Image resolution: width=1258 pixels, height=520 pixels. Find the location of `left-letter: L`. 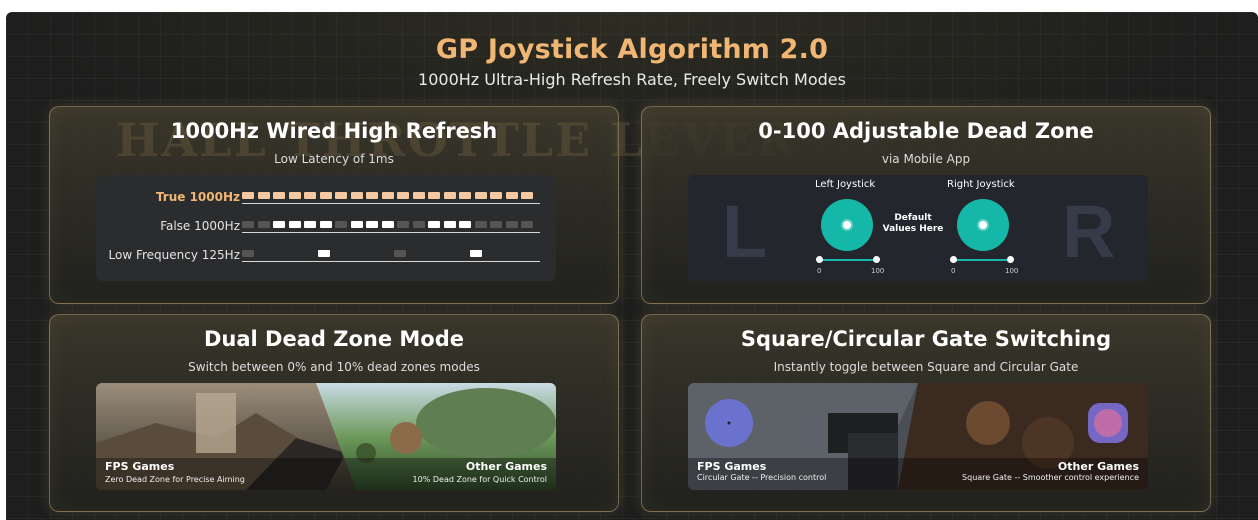

left-letter: L is located at coordinates (745, 231).